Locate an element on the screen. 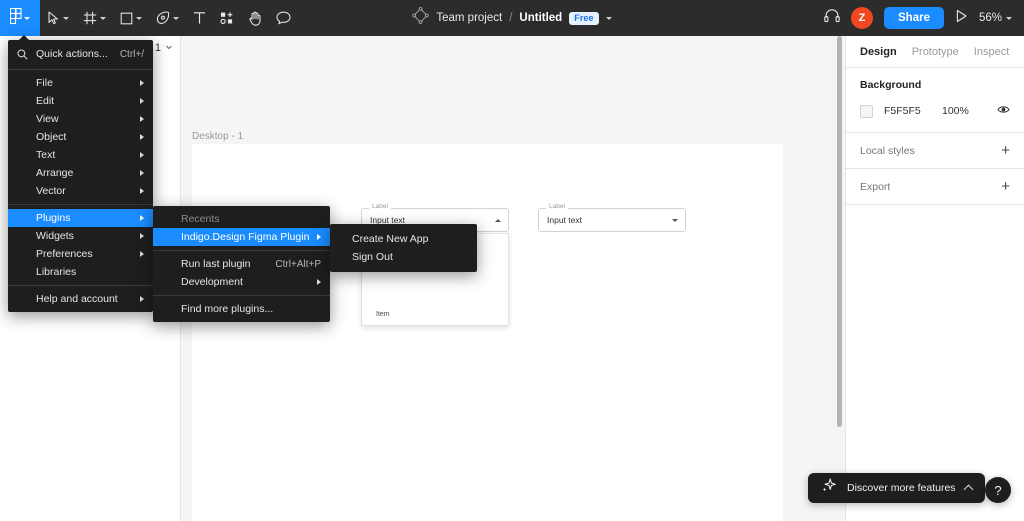 This screenshot has height=521, width=1024. background-section: Background F5F5F5 100% is located at coordinates (935, 100).